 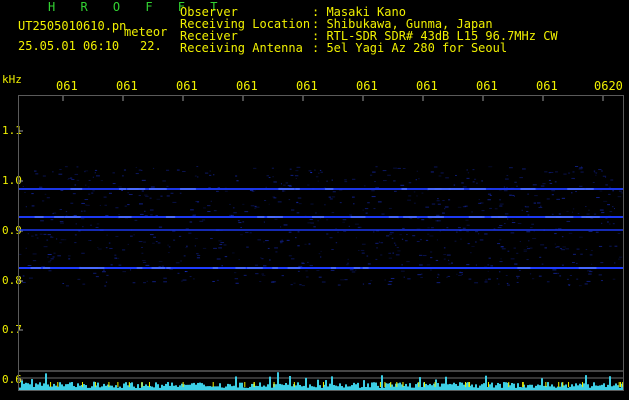 What do you see at coordinates (410, 48) in the screenshot?
I see `antenna-value: : 5el Yagi Az 280 for Seoul` at bounding box center [410, 48].